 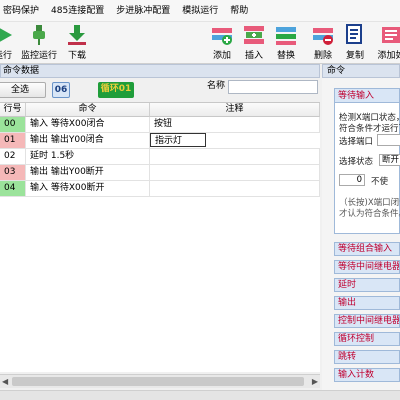 What do you see at coordinates (13, 156) in the screenshot?
I see `row-line-number: 02` at bounding box center [13, 156].